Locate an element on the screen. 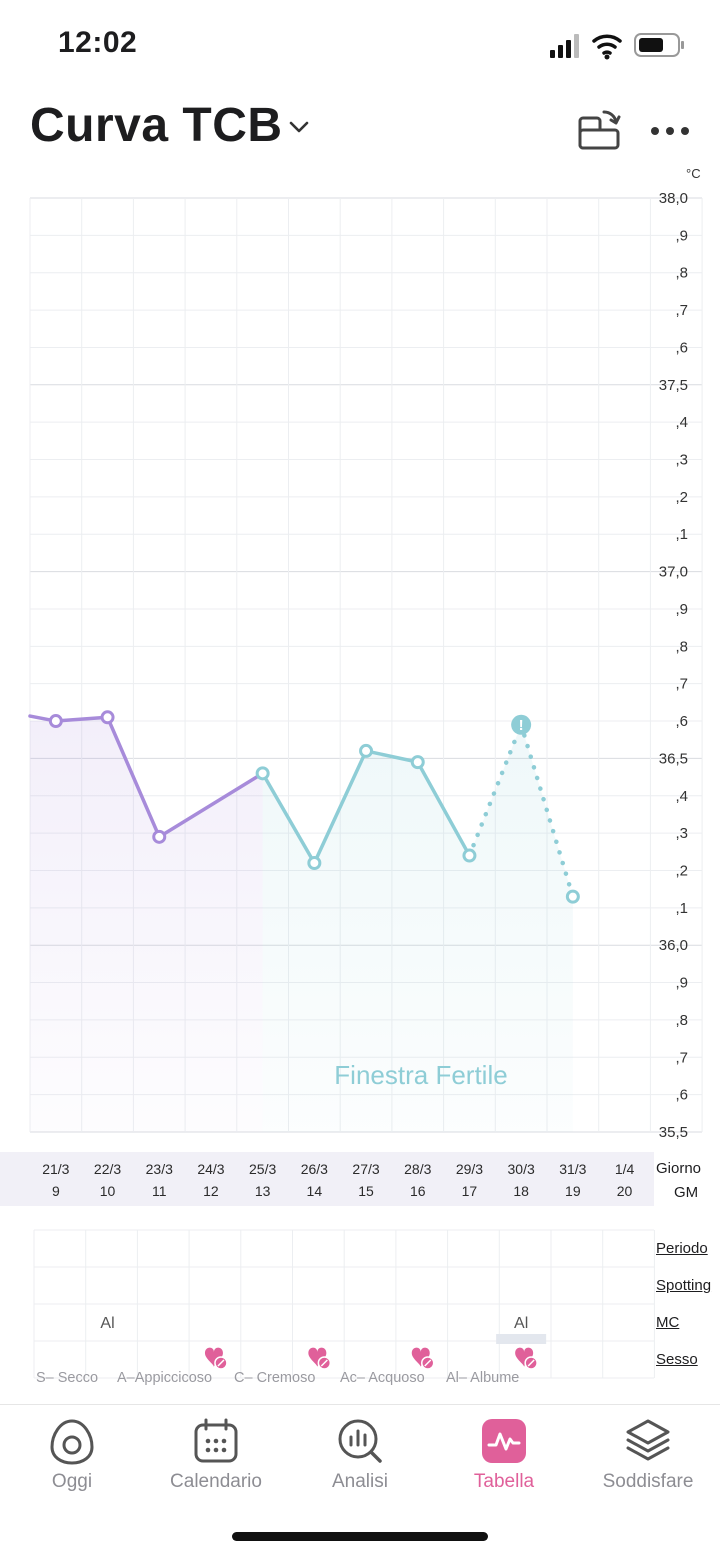 The width and height of the screenshot is (720, 1559). row-label-periodo: Periodo is located at coordinates (682, 1248).